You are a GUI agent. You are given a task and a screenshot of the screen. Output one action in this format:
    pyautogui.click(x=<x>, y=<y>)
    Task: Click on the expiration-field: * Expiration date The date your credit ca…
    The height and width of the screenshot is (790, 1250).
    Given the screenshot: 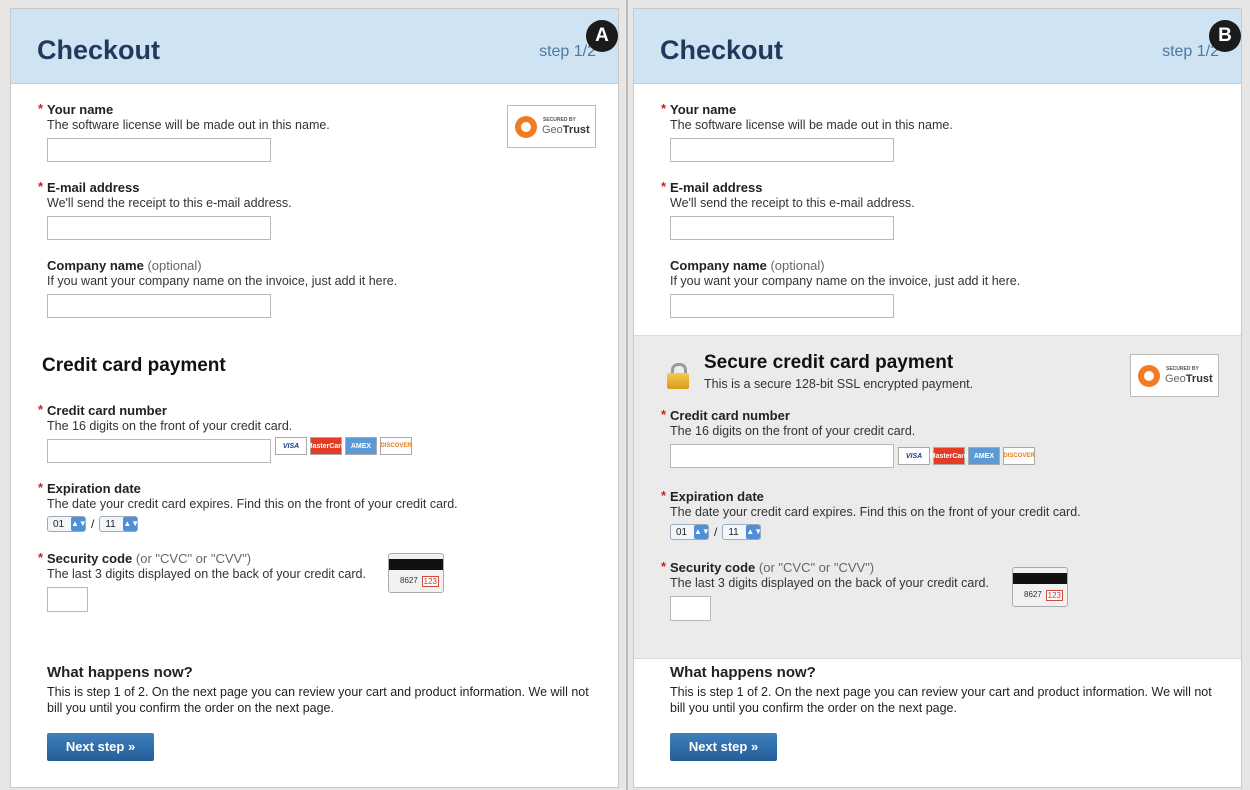 What is the action you would take?
    pyautogui.click(x=248, y=506)
    